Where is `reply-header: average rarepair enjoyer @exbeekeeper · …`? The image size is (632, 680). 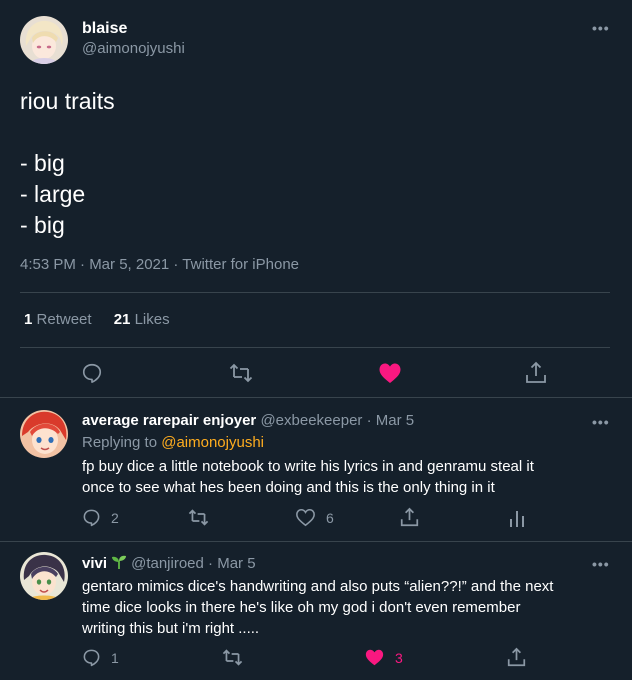
reply-header: average rarepair enjoyer @exbeekeeper · … is located at coordinates (248, 420).